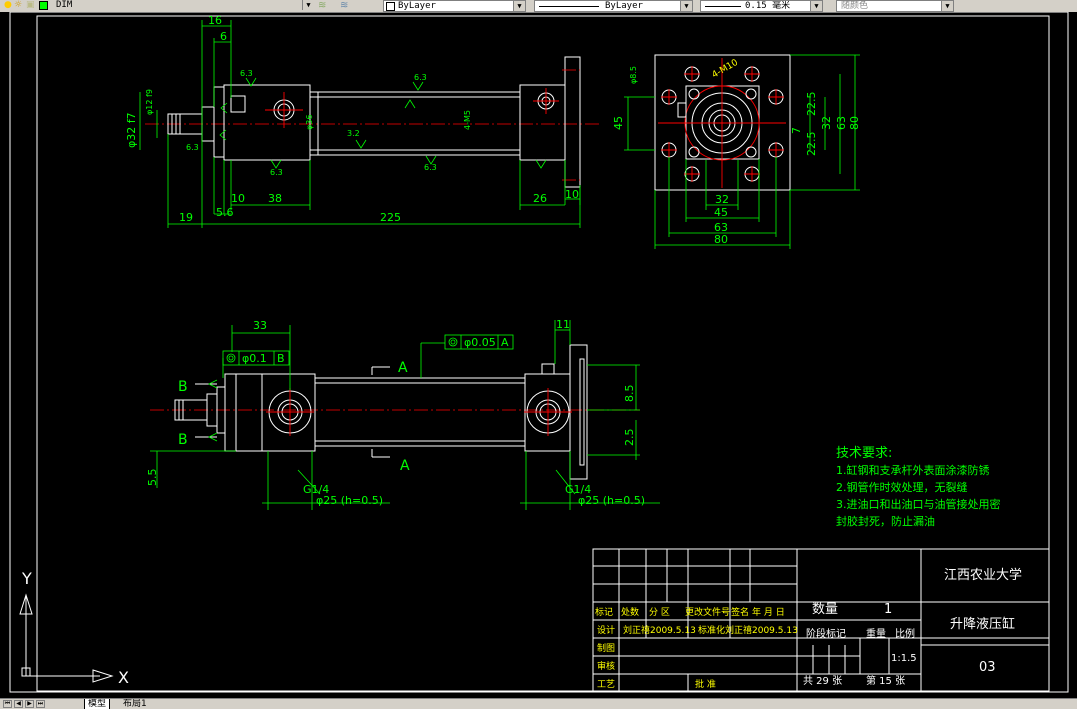  Describe the element at coordinates (723, 6) in the screenshot. I see `lineweight-sample` at that location.